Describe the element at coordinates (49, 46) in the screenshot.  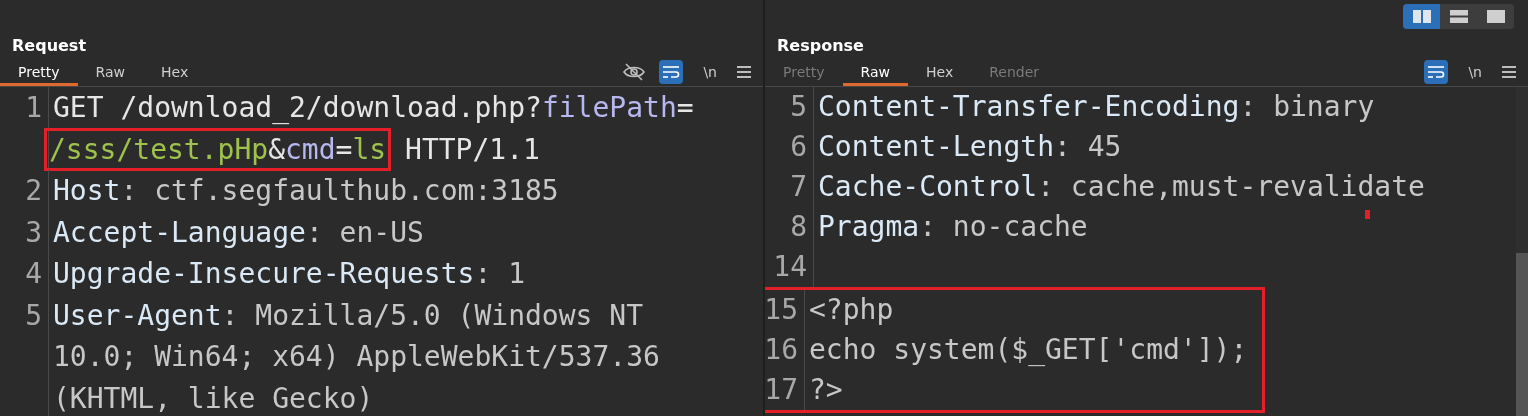
I see `panel-title: Request` at that location.